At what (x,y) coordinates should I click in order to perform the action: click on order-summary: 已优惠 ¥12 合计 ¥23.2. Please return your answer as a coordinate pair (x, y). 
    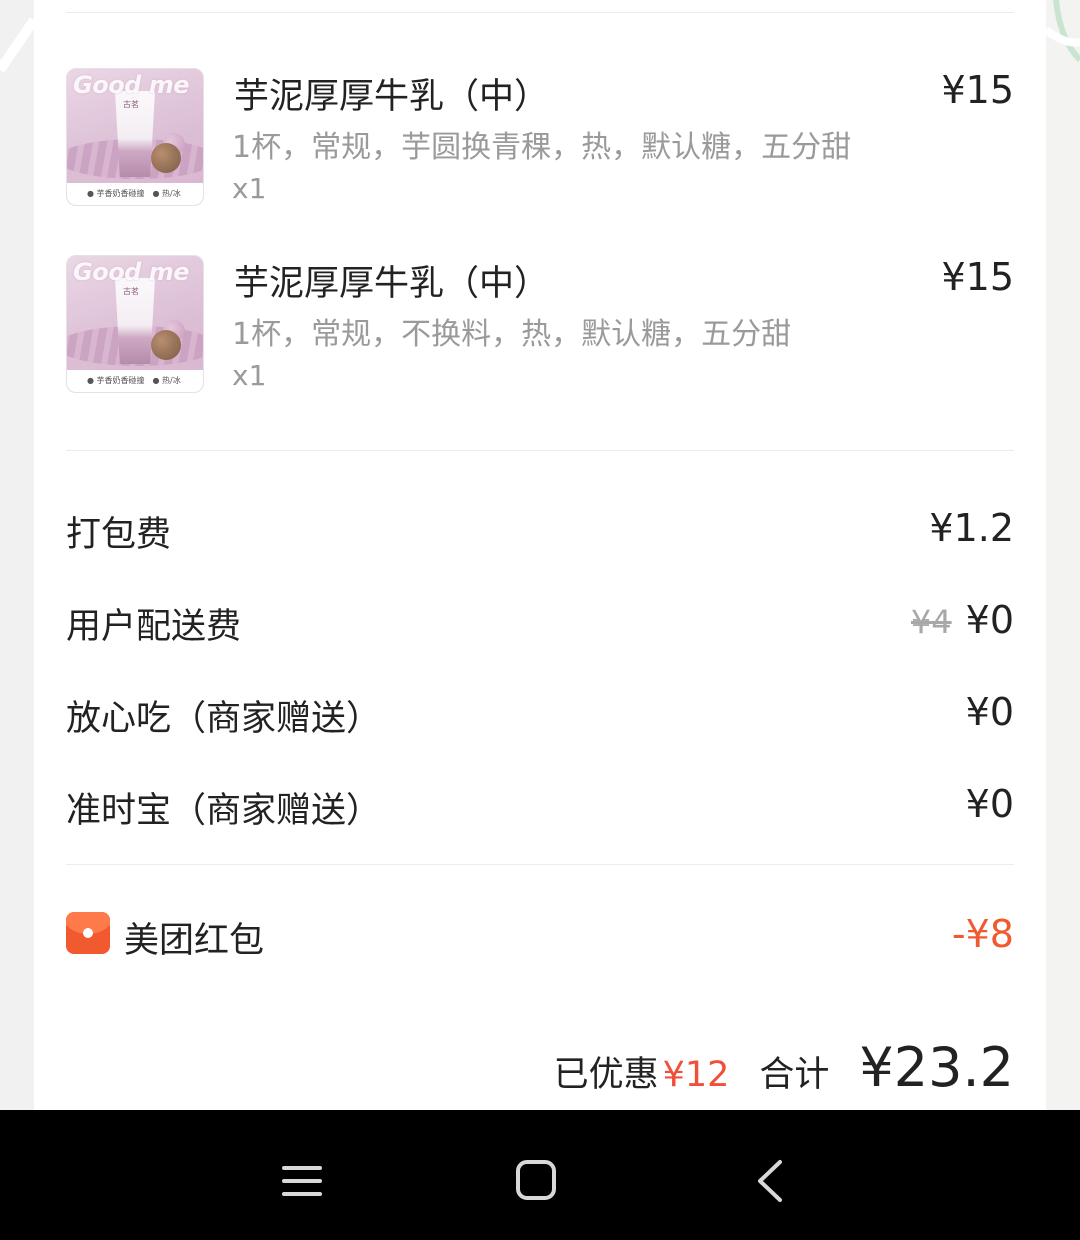
    Looking at the image, I should click on (784, 1071).